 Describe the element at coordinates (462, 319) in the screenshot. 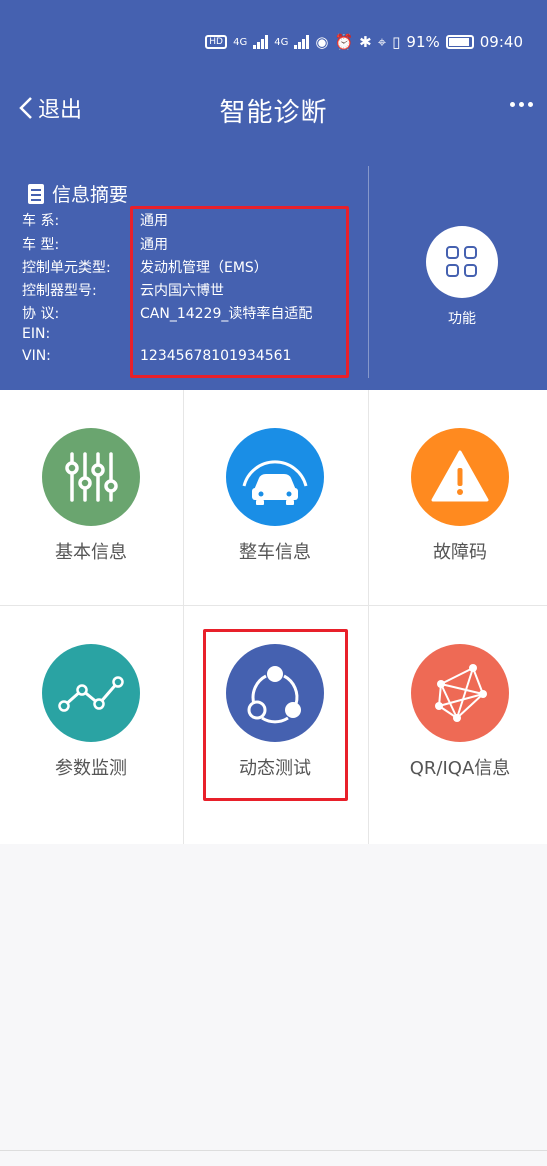

I see `function-label: 功能` at that location.